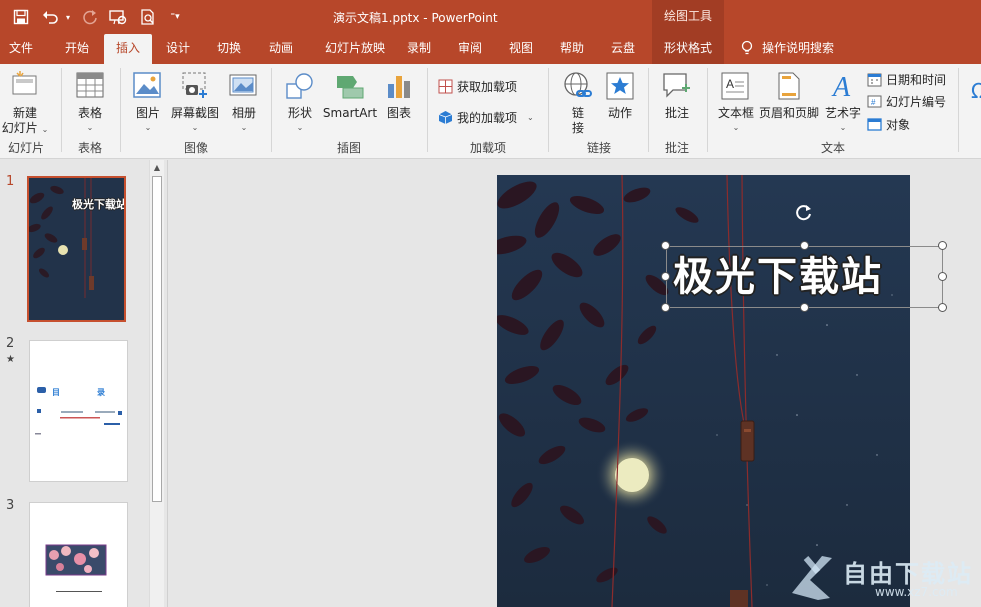  Describe the element at coordinates (942, 245) in the screenshot. I see `resize-handle-top-right` at that location.